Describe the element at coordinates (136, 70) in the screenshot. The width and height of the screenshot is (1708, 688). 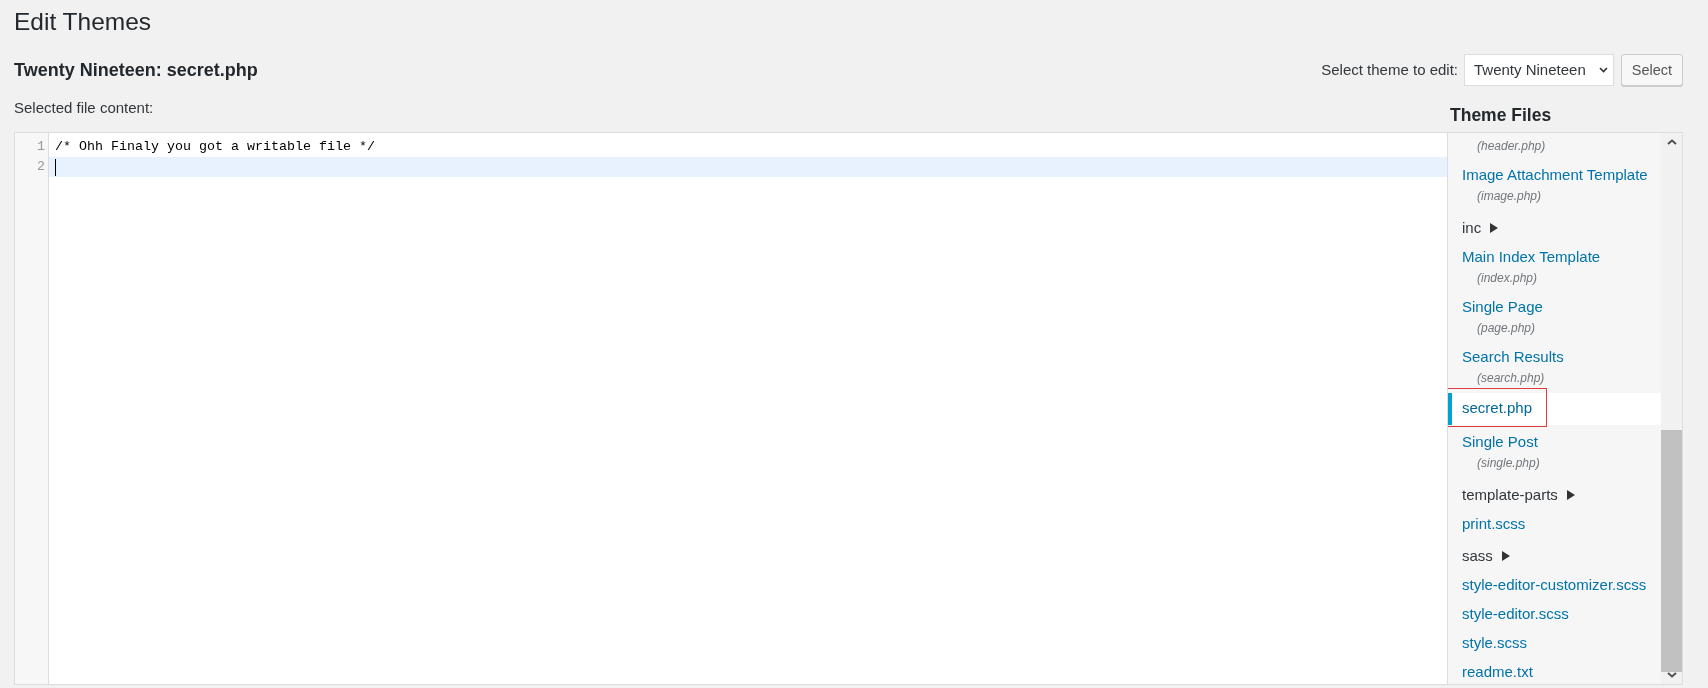
I see `file-title: Twenty Nineteen: secret.php` at that location.